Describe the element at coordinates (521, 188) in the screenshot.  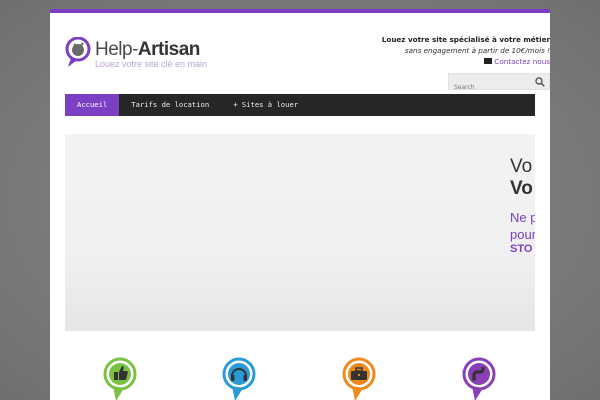
I see `hero-line-2: Vo` at that location.